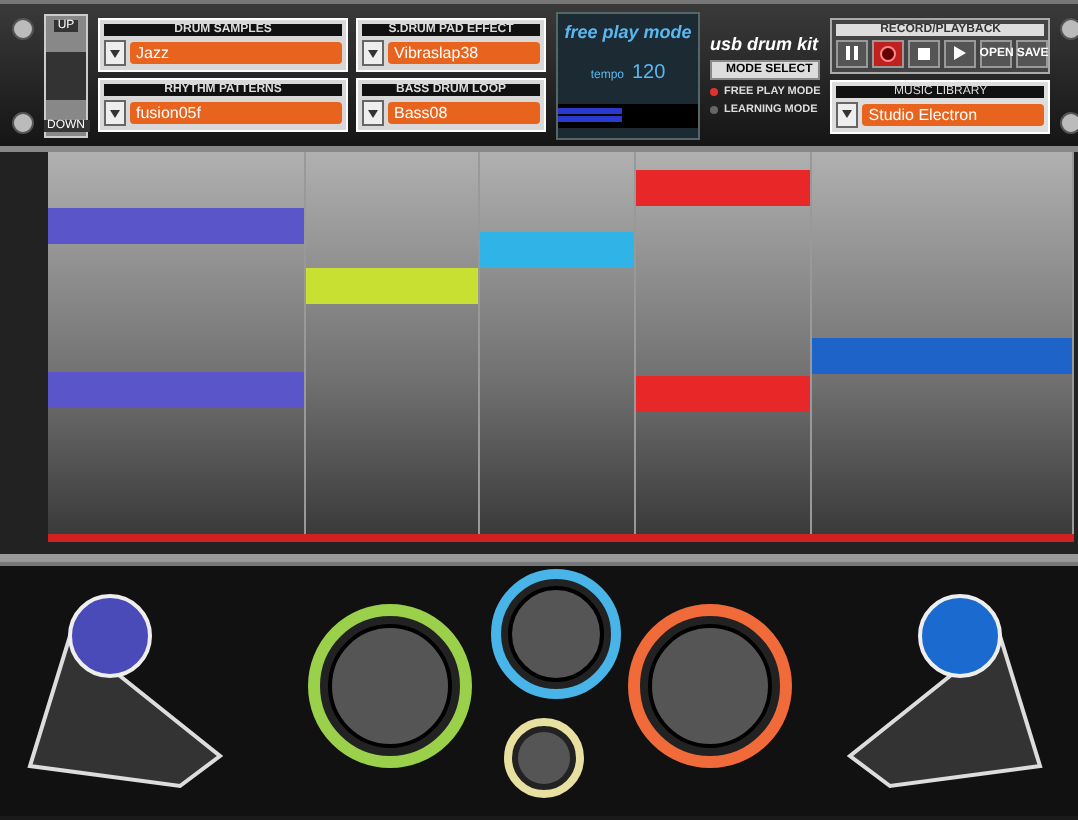  What do you see at coordinates (765, 44) in the screenshot?
I see `brand-logo: usb drum kit` at bounding box center [765, 44].